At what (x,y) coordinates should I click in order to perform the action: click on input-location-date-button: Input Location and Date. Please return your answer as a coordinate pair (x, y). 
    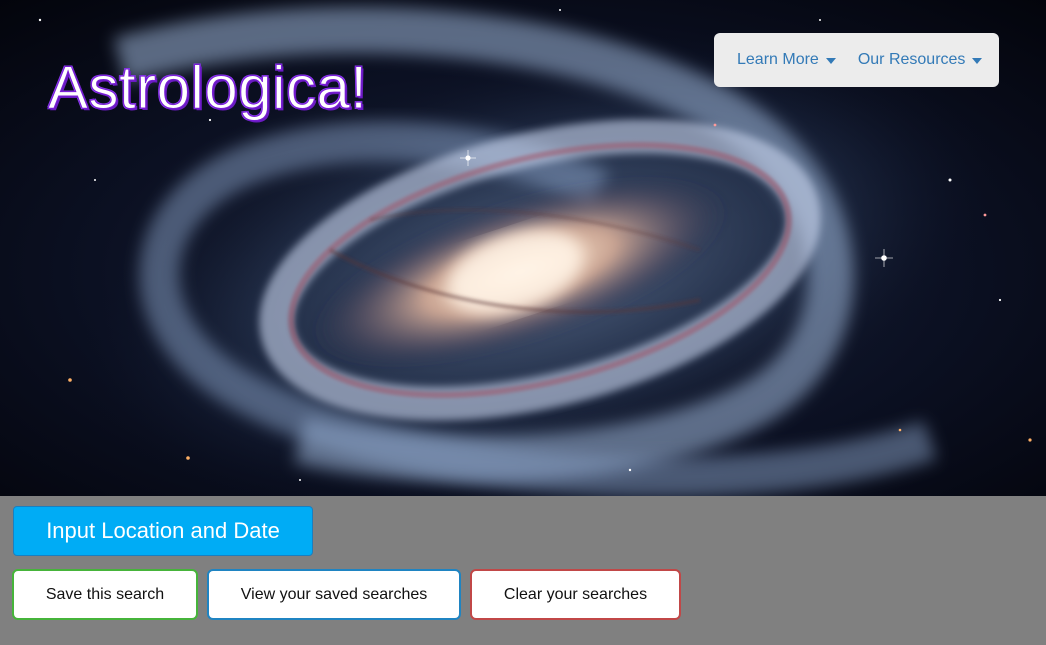
    Looking at the image, I should click on (163, 531).